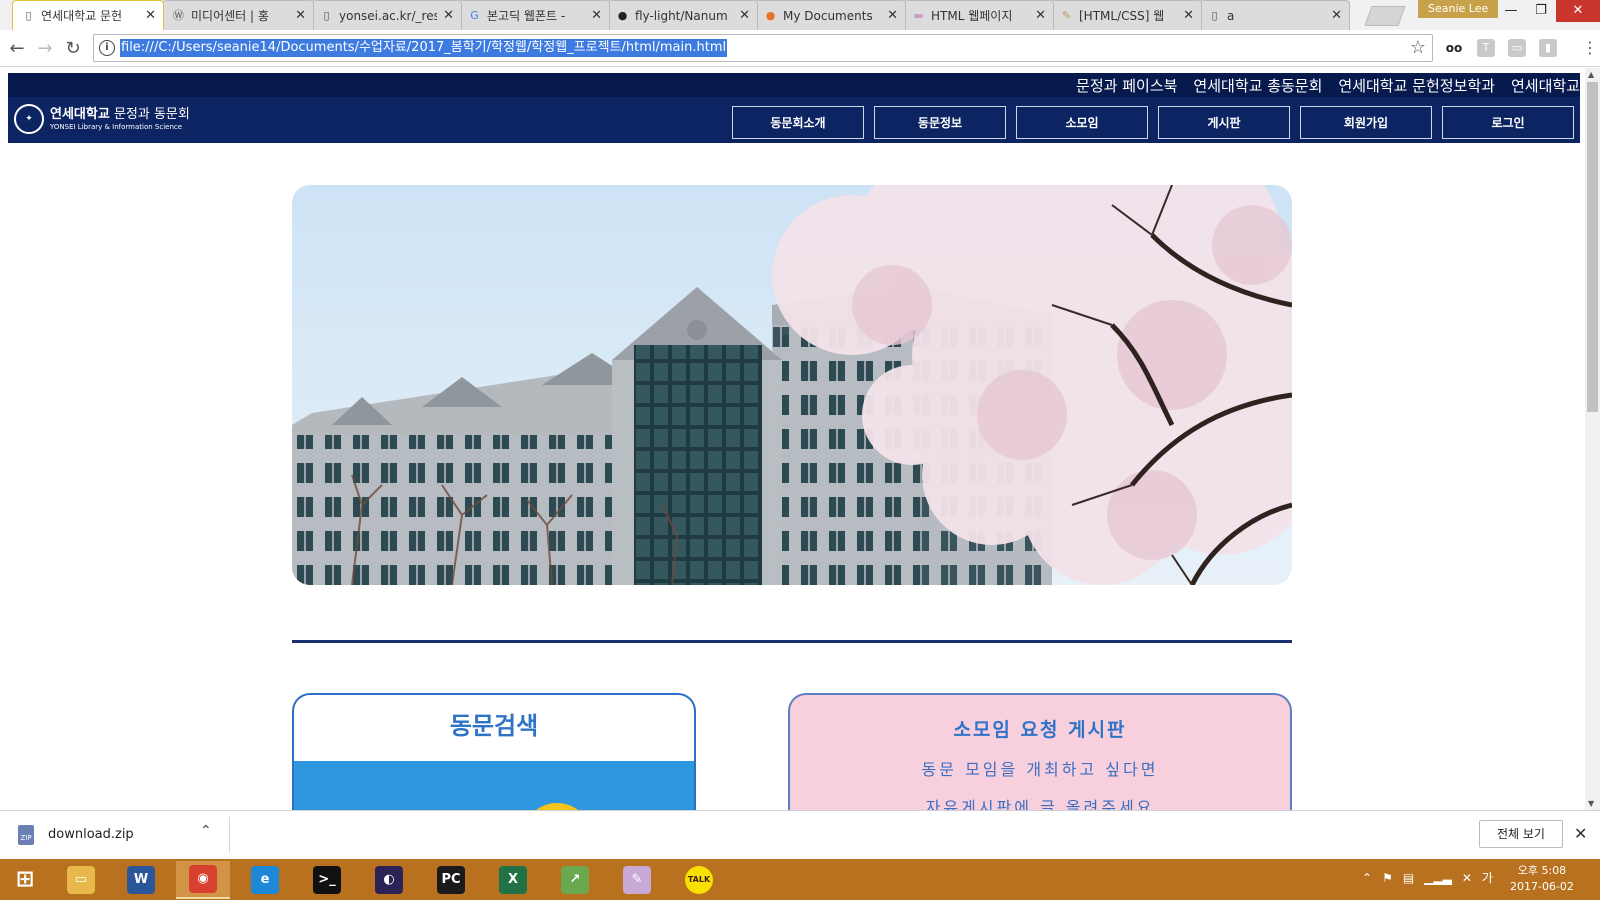 This screenshot has height=900, width=1600. Describe the element at coordinates (1467, 878) in the screenshot. I see `mute-icon: ✕` at that location.